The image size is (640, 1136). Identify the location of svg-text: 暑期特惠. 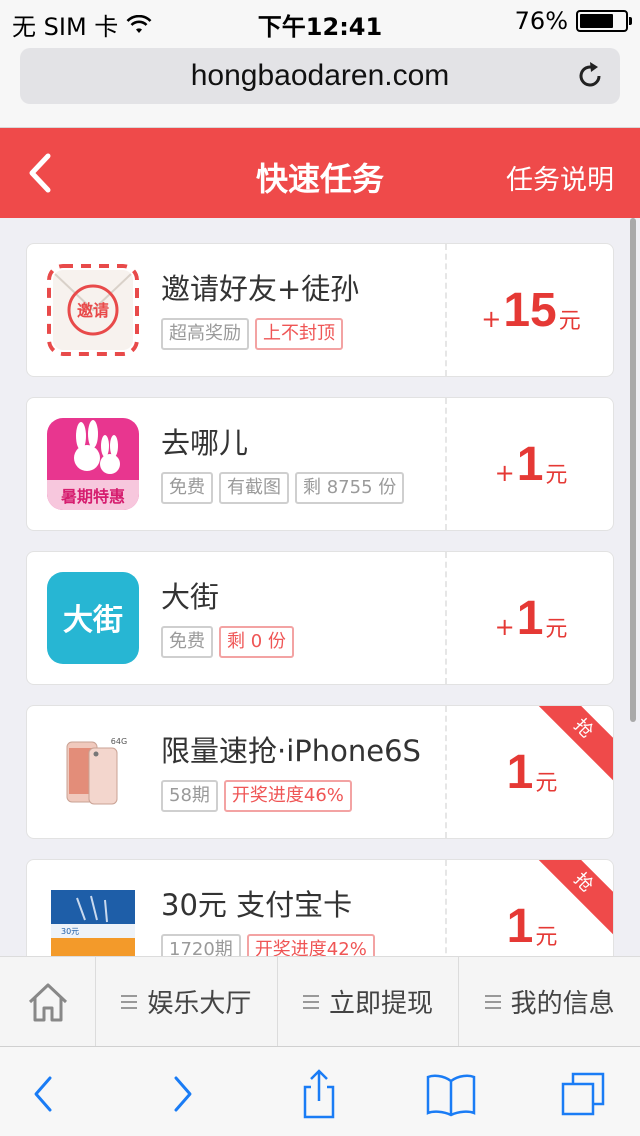
(92, 496).